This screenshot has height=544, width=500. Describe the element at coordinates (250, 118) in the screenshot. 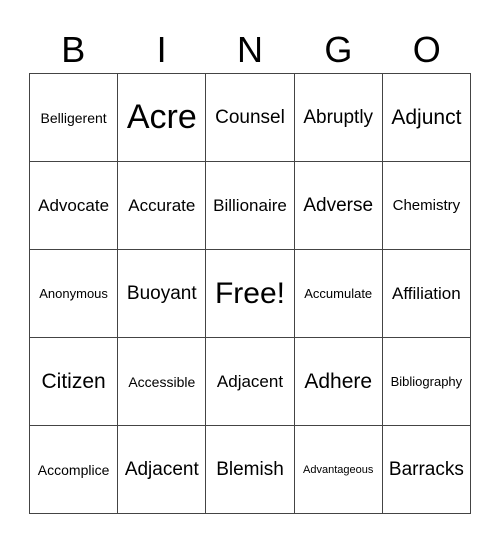

I see `bingo-cell: Counsel` at that location.